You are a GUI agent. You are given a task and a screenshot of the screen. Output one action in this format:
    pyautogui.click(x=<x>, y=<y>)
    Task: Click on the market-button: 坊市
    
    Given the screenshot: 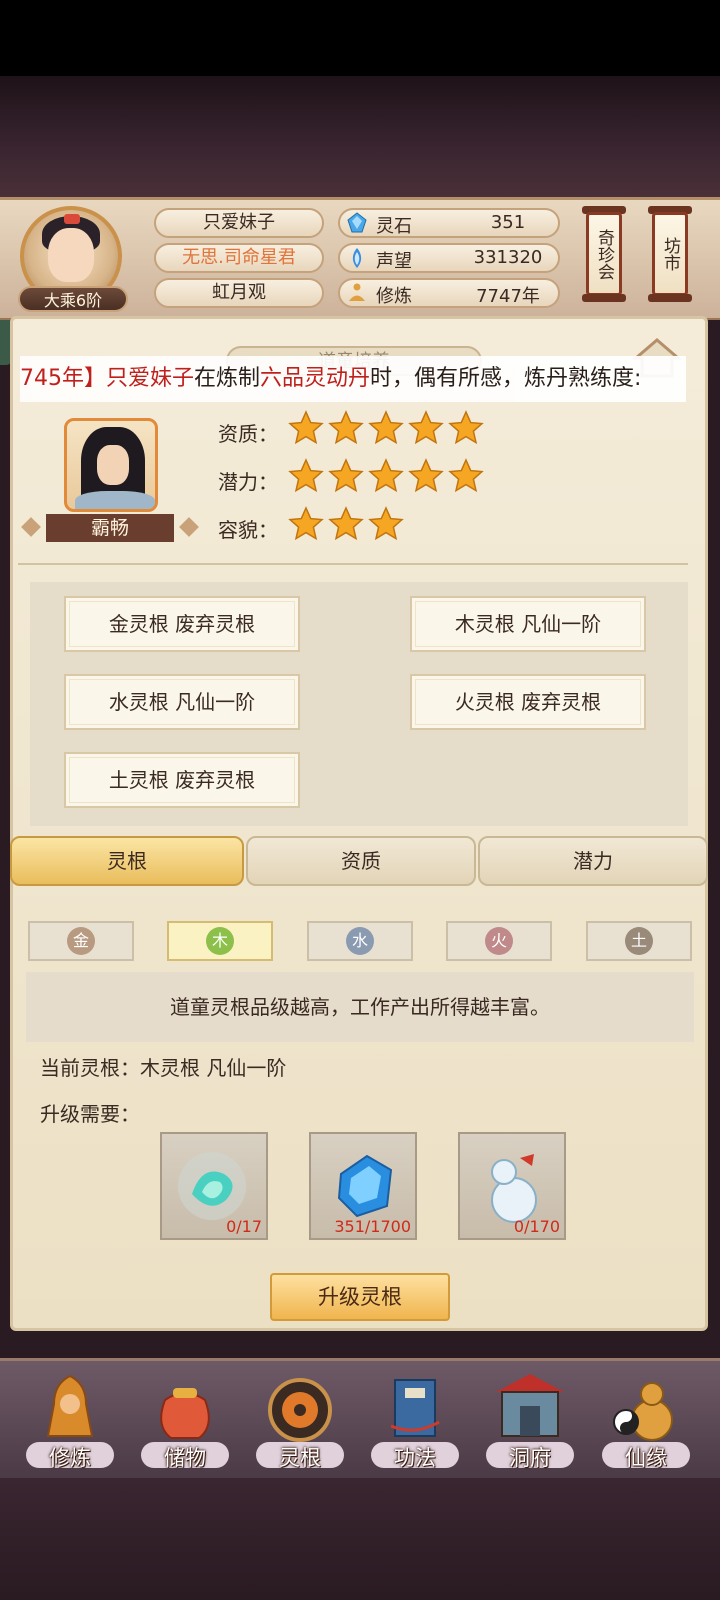 What is the action you would take?
    pyautogui.click(x=670, y=254)
    